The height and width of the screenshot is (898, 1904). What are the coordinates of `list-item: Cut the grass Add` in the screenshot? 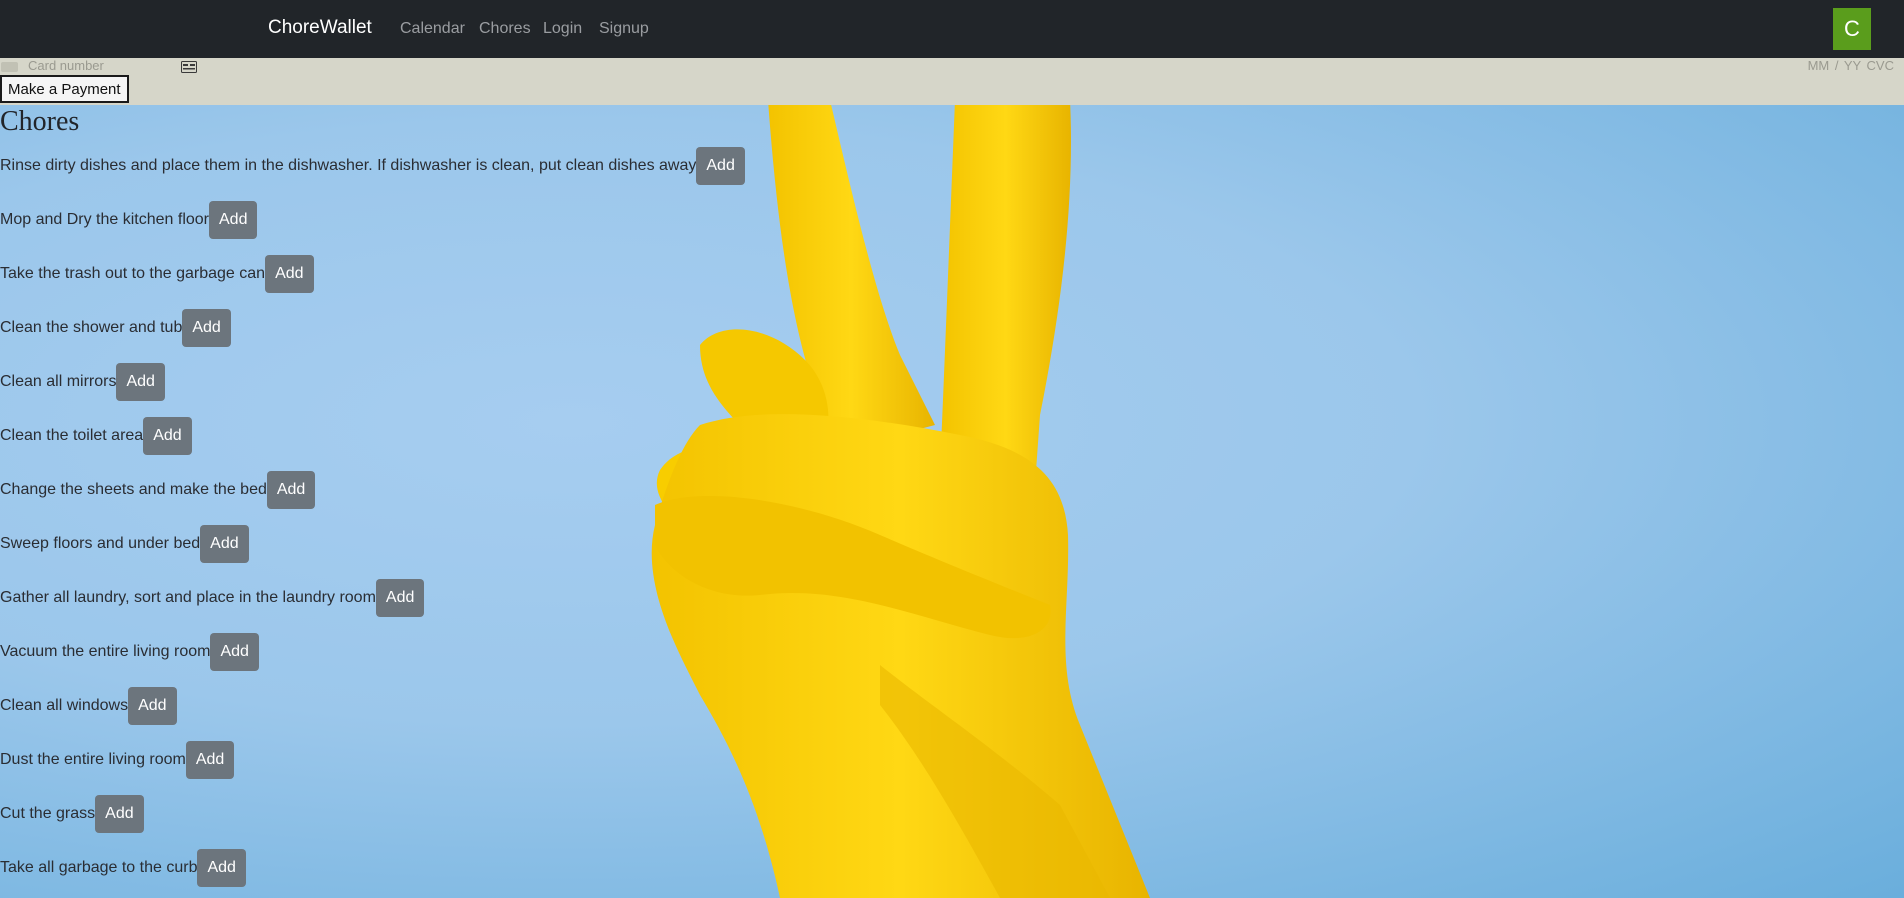 It's located at (72, 814).